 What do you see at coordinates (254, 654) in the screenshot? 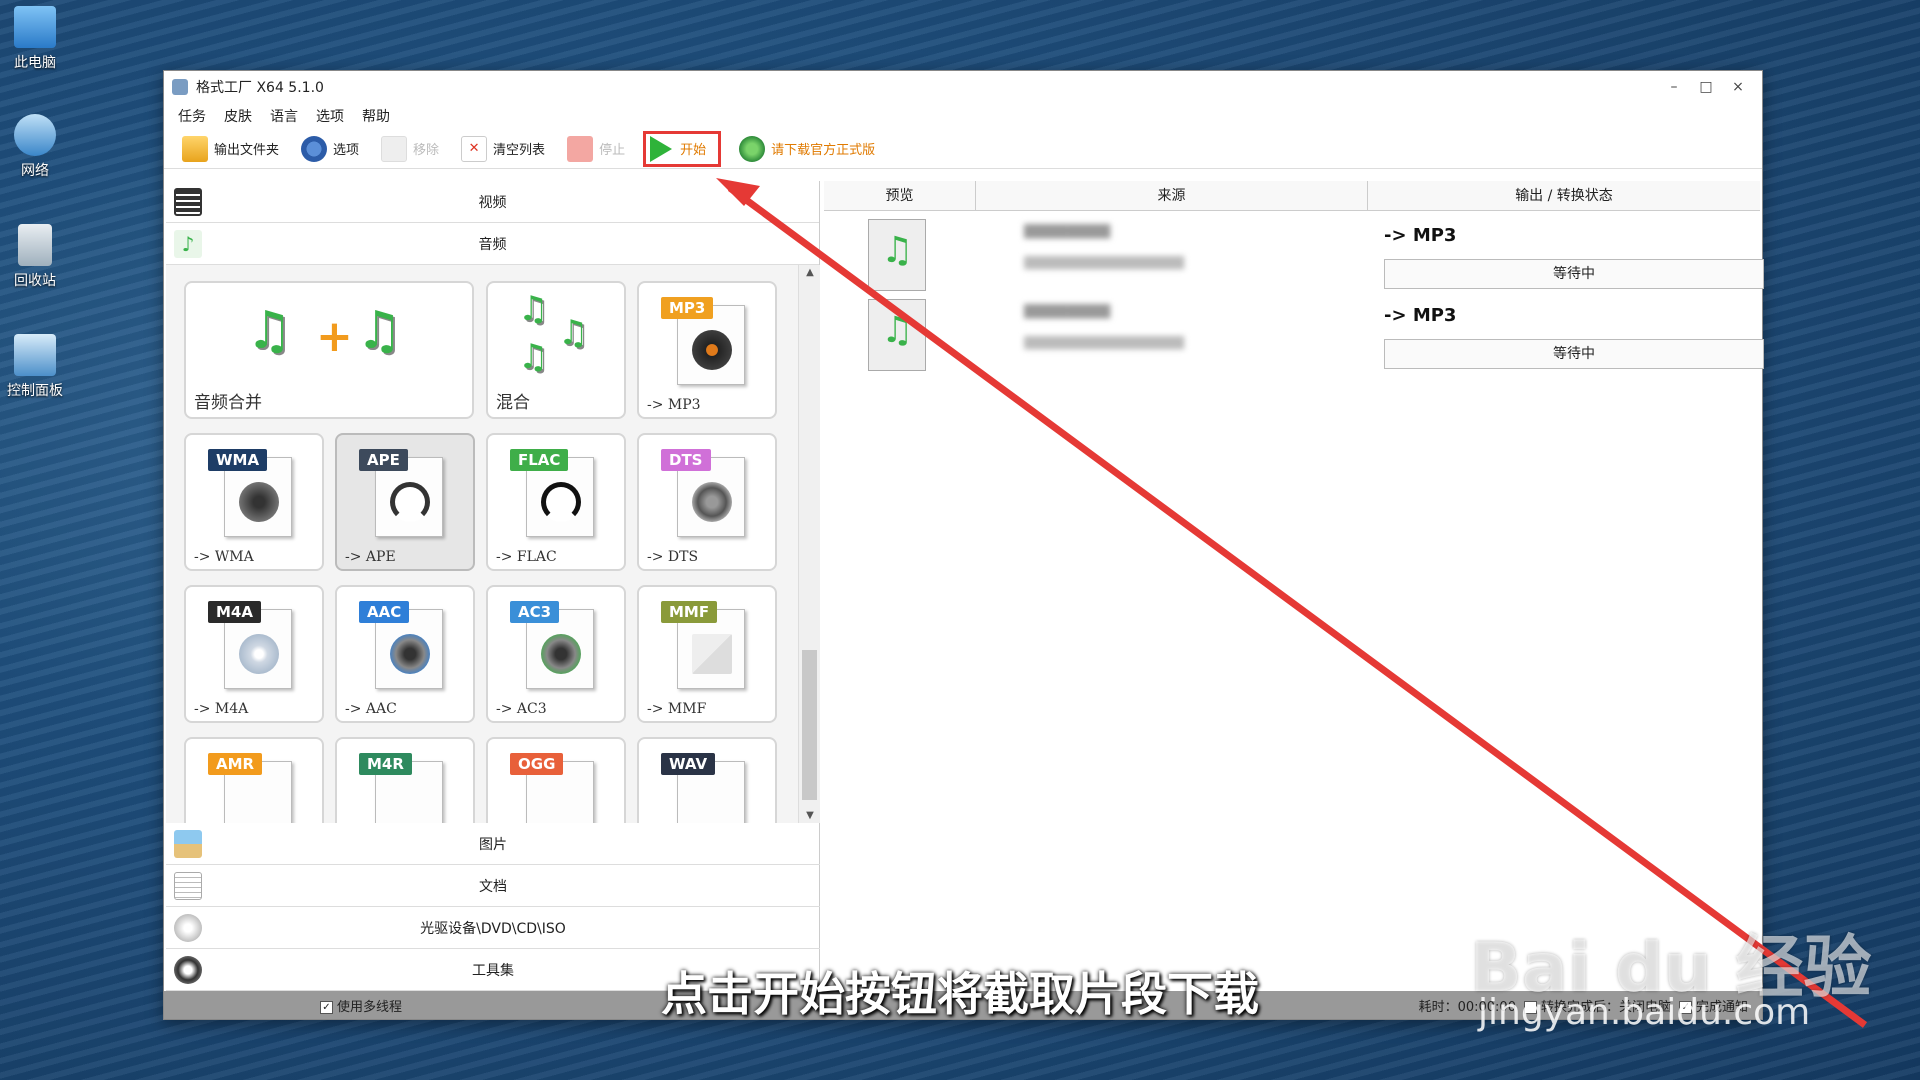
I see `tile-m4a: M4A -> M4A` at bounding box center [254, 654].